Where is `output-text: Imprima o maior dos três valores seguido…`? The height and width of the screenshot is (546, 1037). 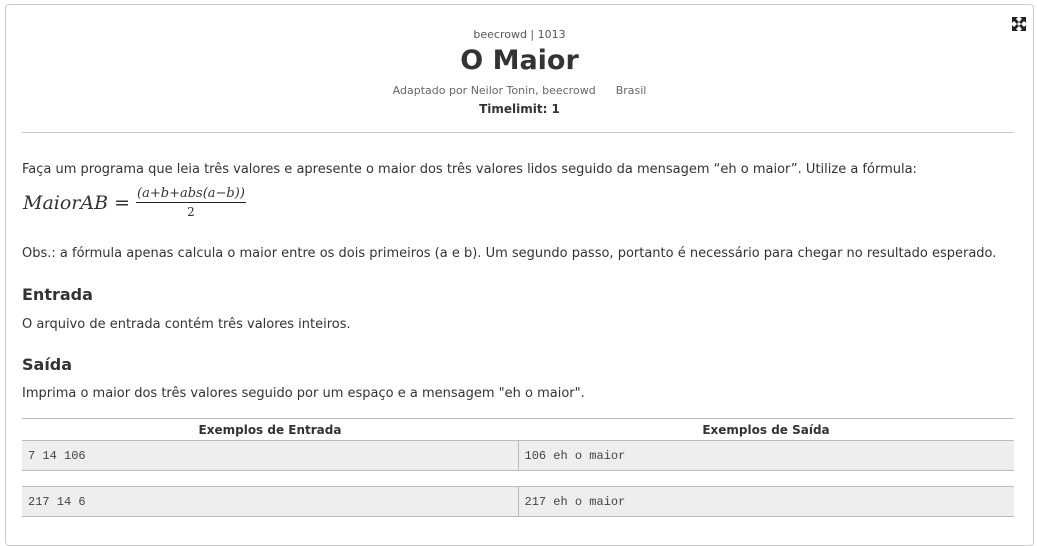
output-text: Imprima o maior dos três valores seguido… is located at coordinates (303, 393).